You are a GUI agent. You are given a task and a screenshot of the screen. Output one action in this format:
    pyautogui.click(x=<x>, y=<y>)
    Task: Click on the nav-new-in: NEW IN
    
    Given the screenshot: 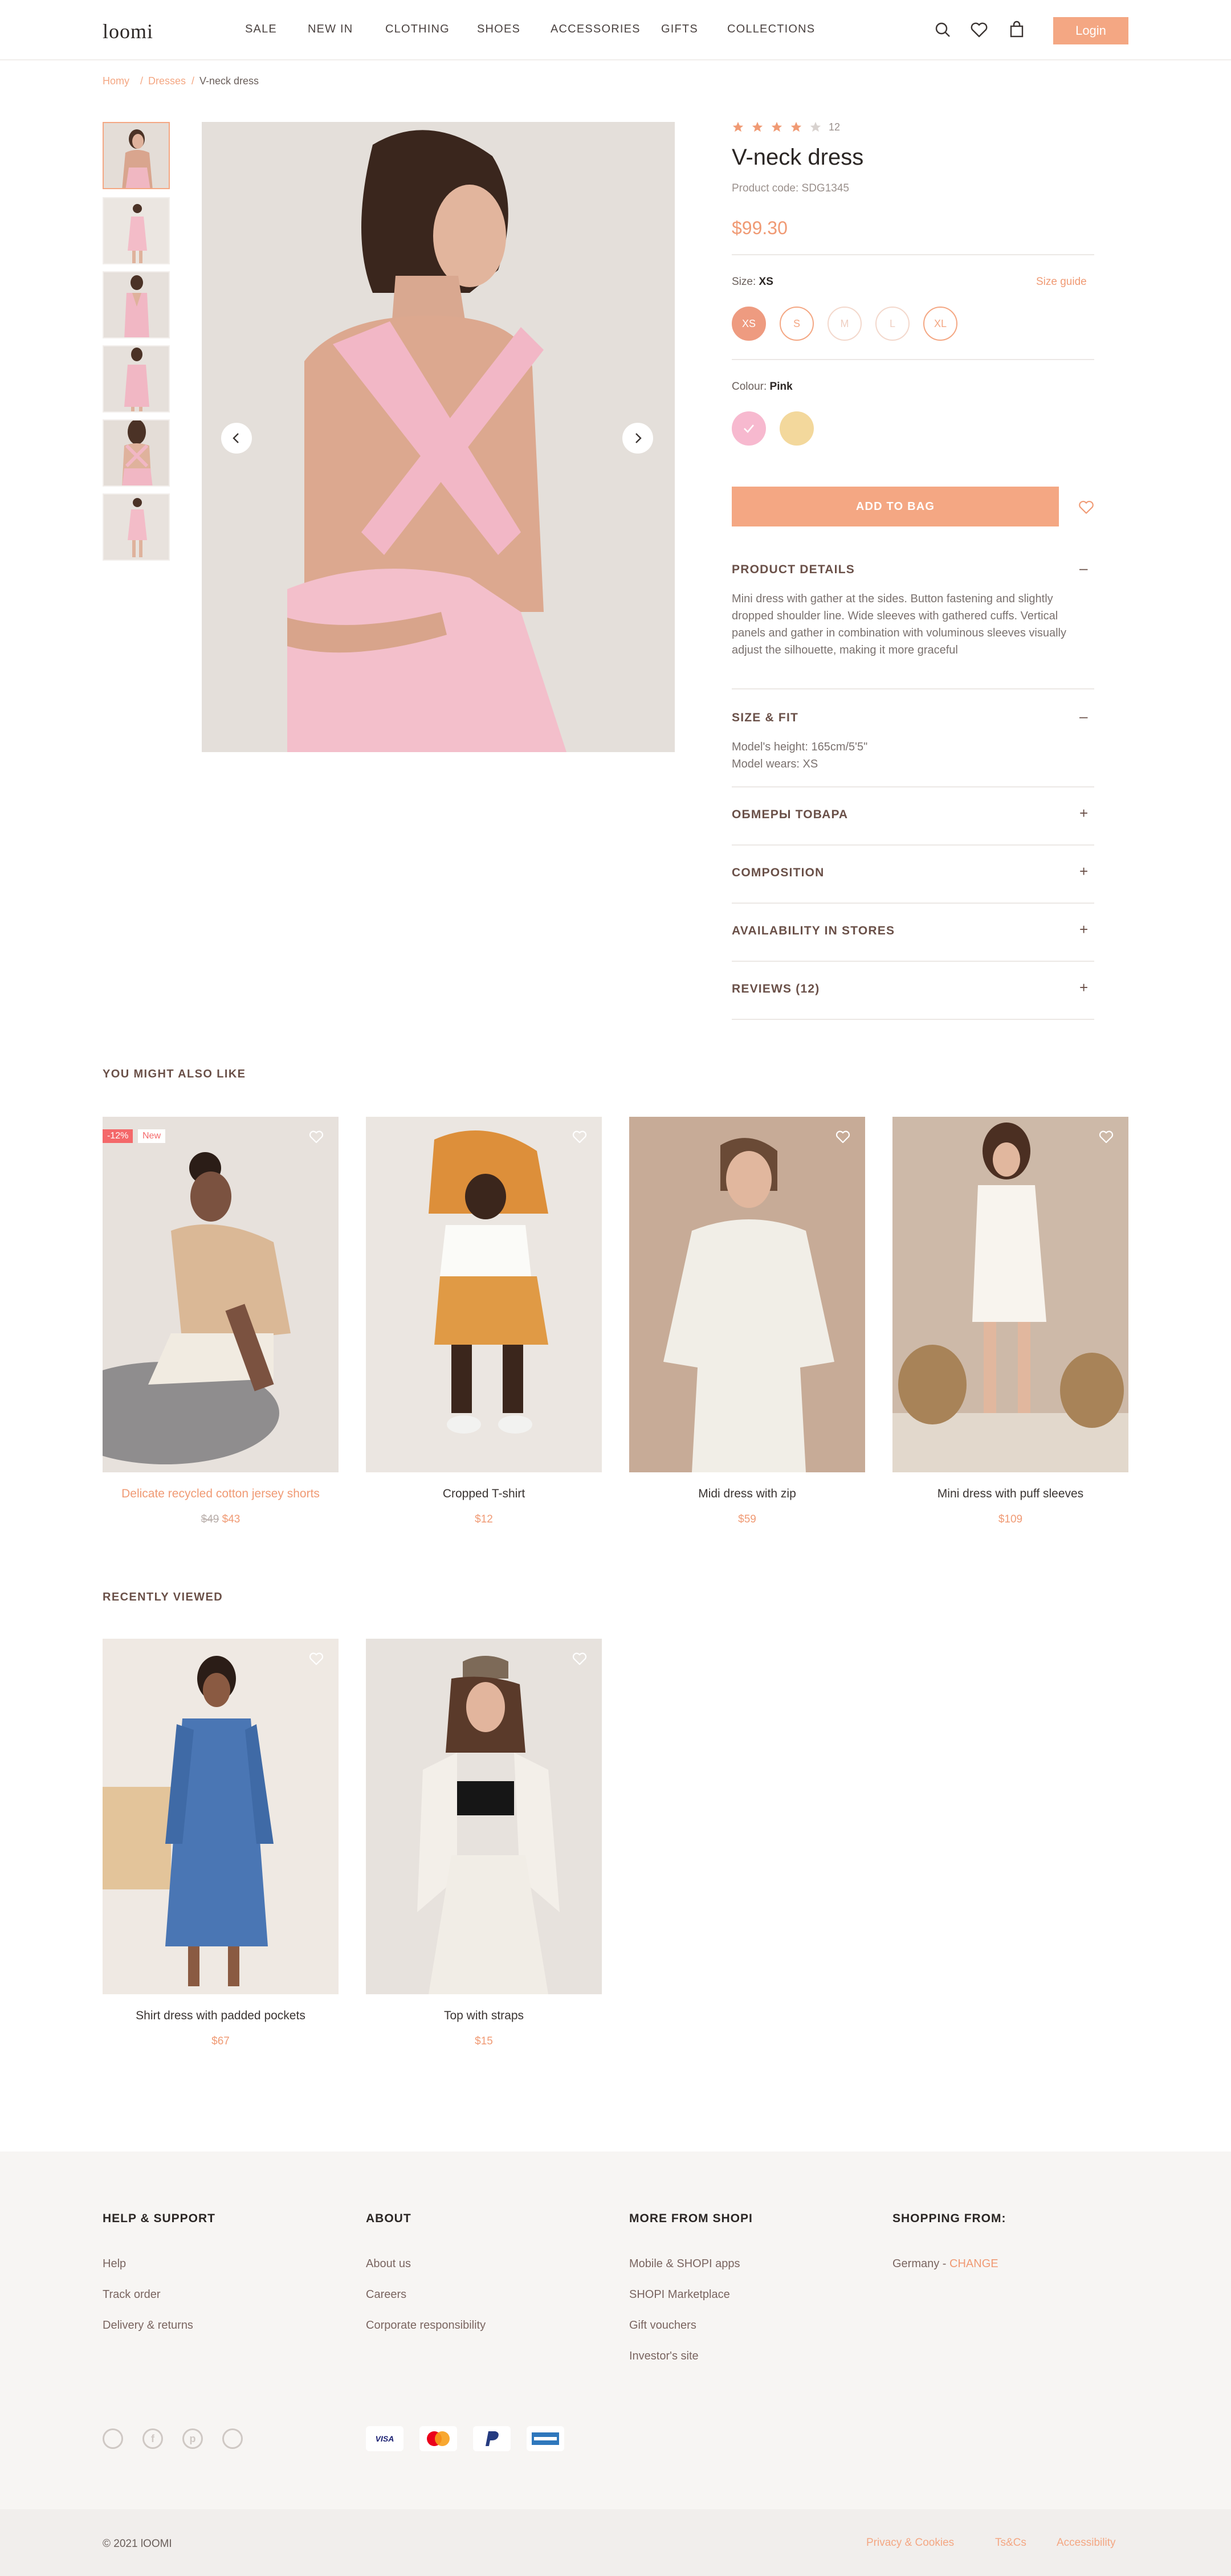 What is the action you would take?
    pyautogui.click(x=330, y=29)
    